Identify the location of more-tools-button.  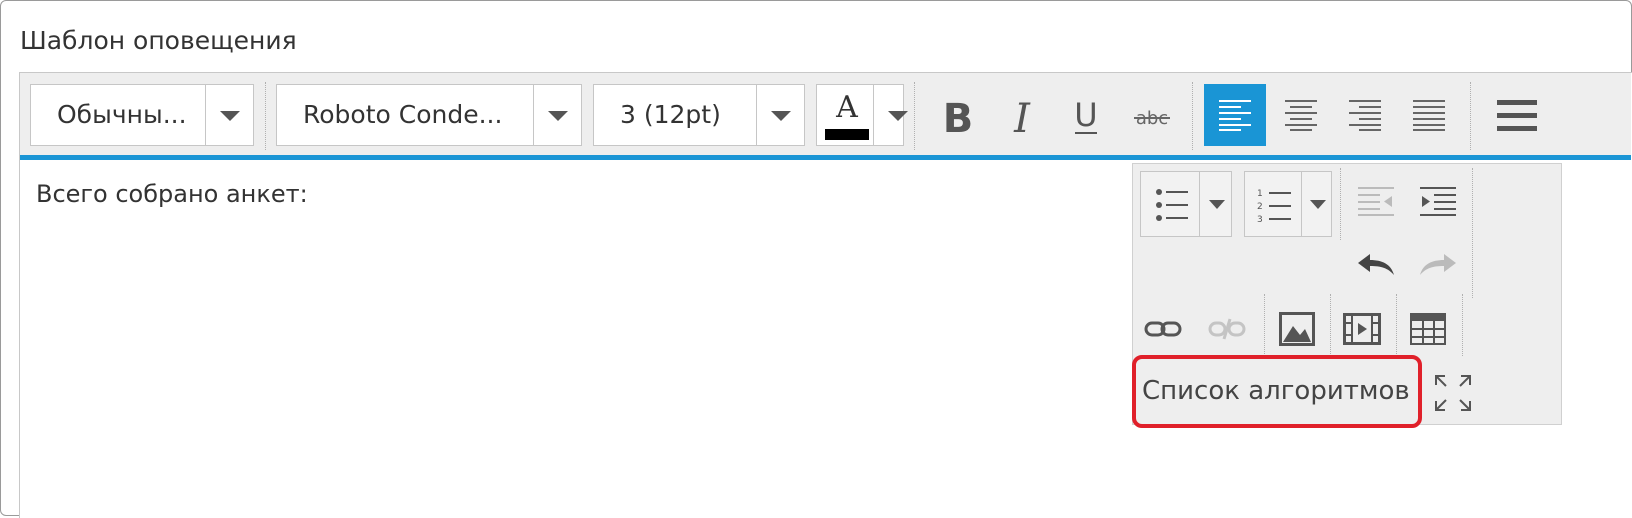
(1517, 115).